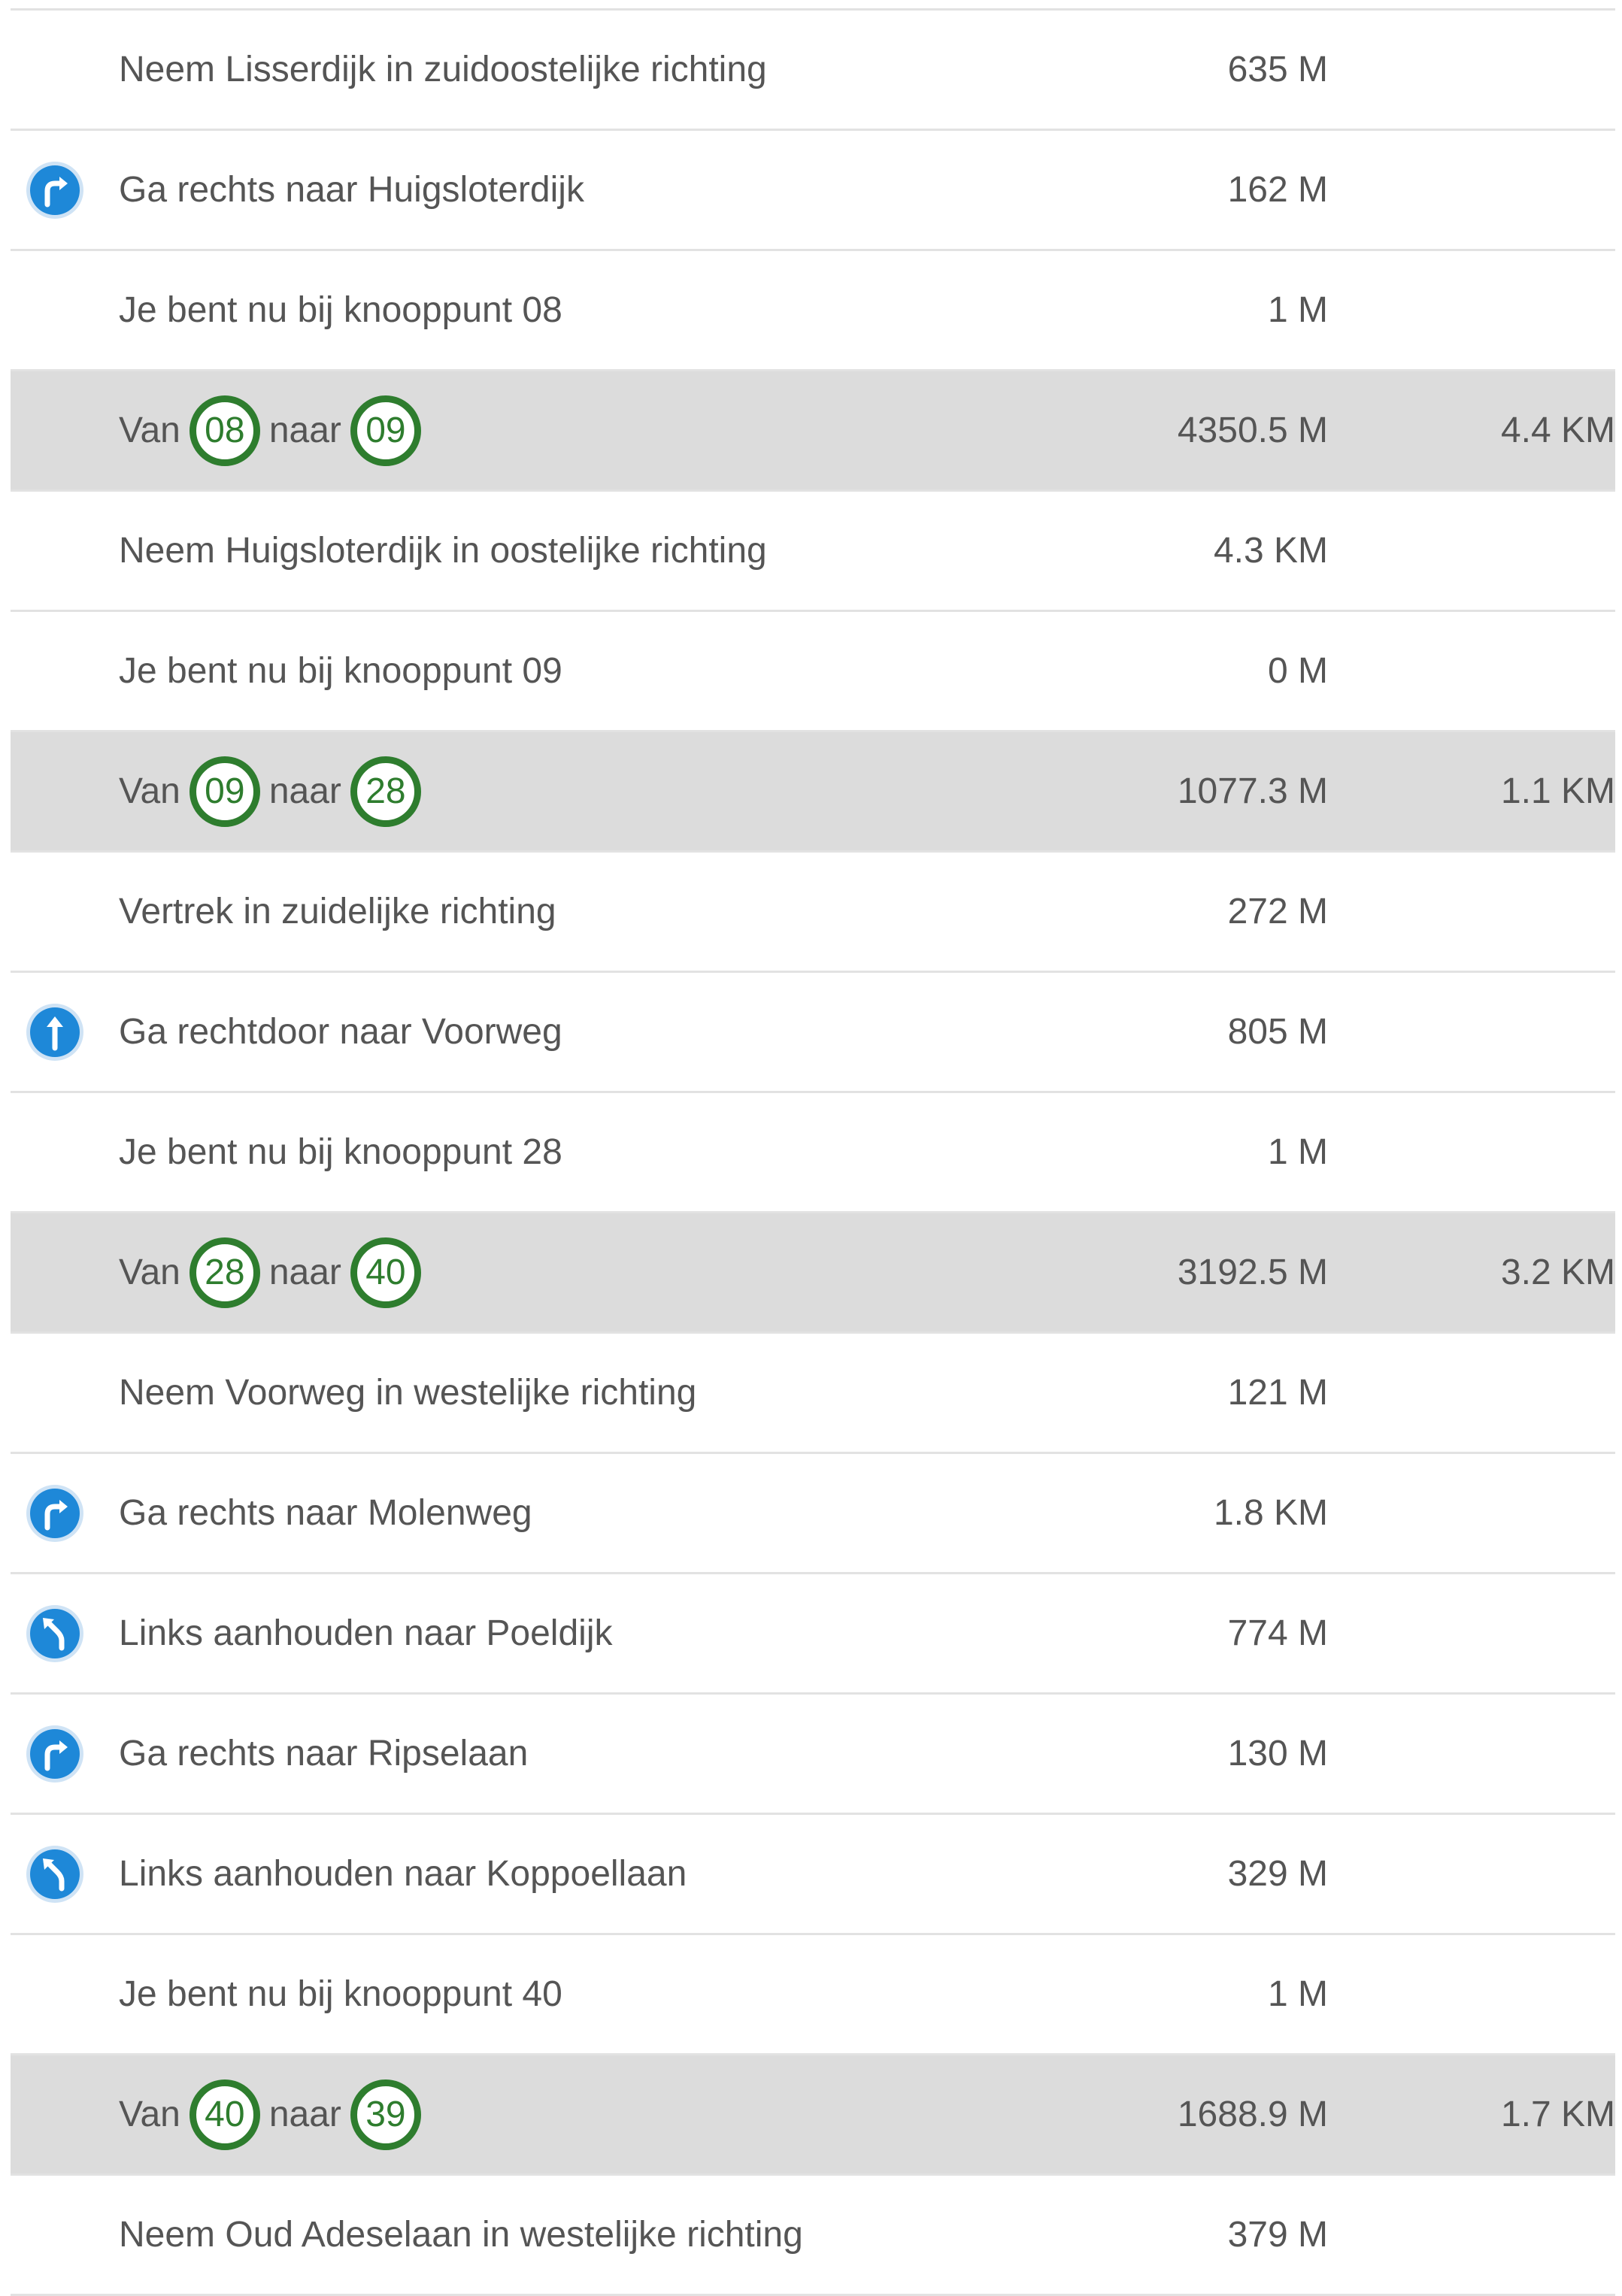 The width and height of the screenshot is (1622, 2296). What do you see at coordinates (340, 1994) in the screenshot?
I see `step-instruction: Je bent nu bij knooppunt 40` at bounding box center [340, 1994].